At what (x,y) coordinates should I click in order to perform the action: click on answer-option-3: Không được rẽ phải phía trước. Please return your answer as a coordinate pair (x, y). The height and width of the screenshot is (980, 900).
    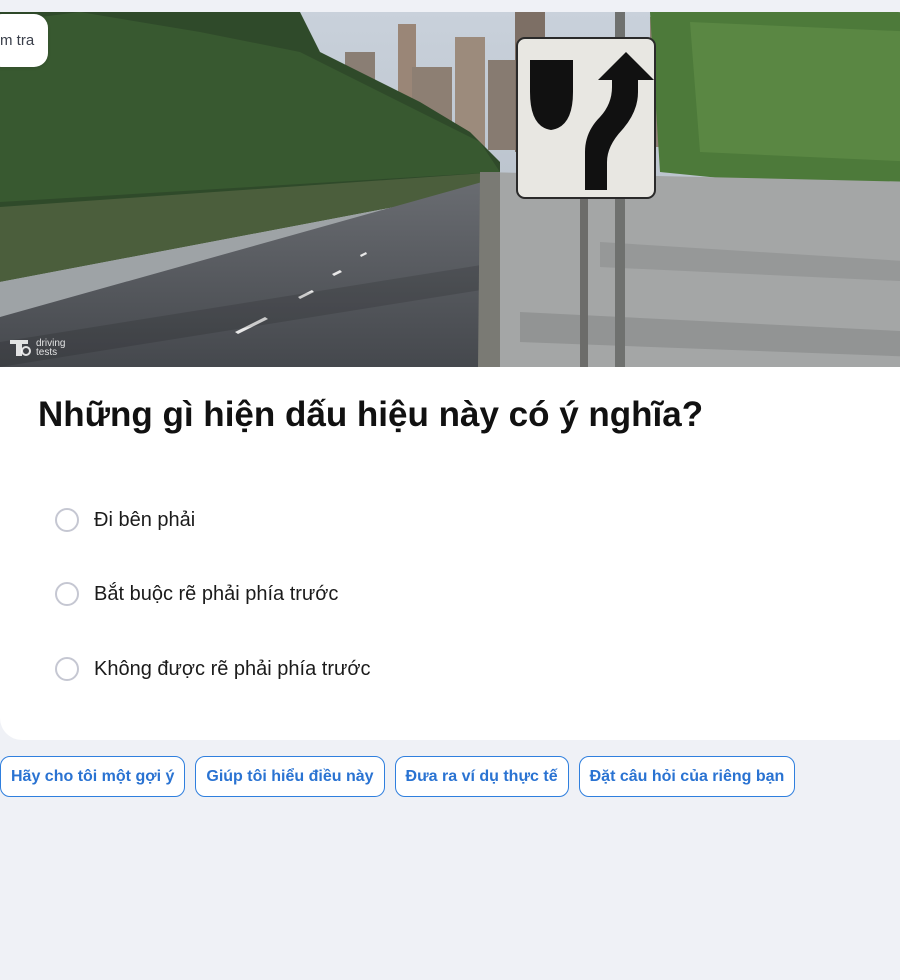
    Looking at the image, I should click on (212, 669).